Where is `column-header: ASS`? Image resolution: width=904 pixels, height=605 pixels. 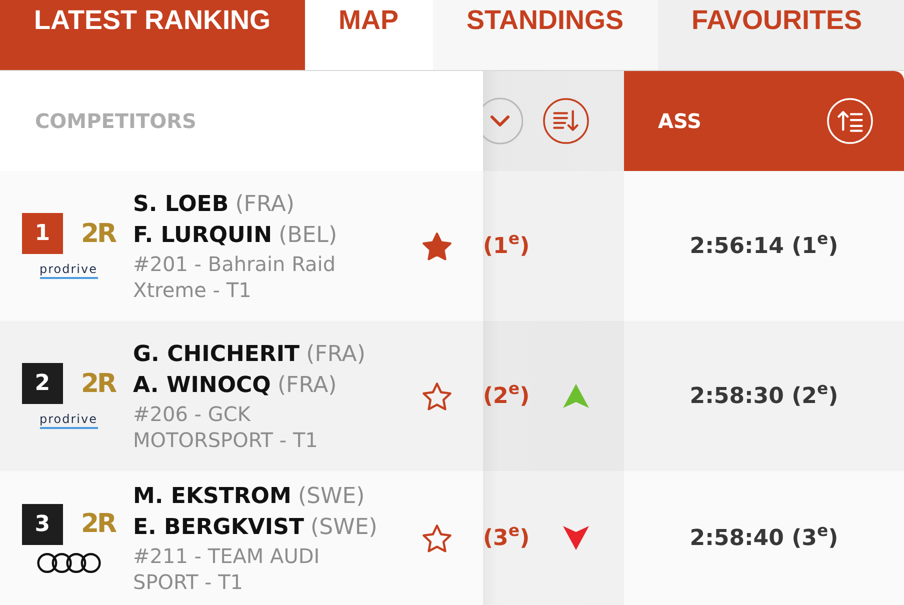
column-header: ASS is located at coordinates (680, 121).